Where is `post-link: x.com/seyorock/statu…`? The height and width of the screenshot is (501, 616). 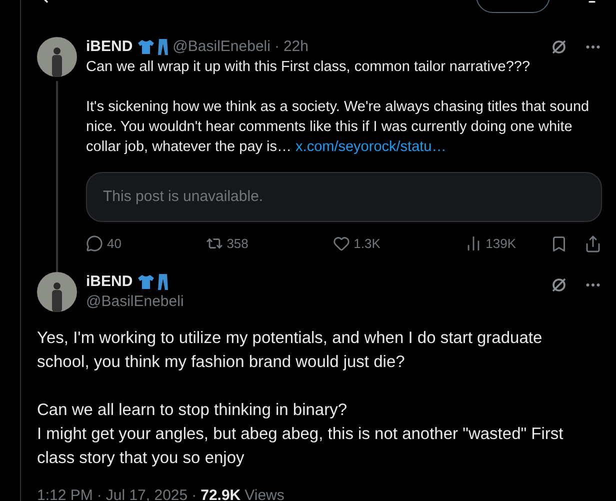 post-link: x.com/seyorock/statu… is located at coordinates (371, 147).